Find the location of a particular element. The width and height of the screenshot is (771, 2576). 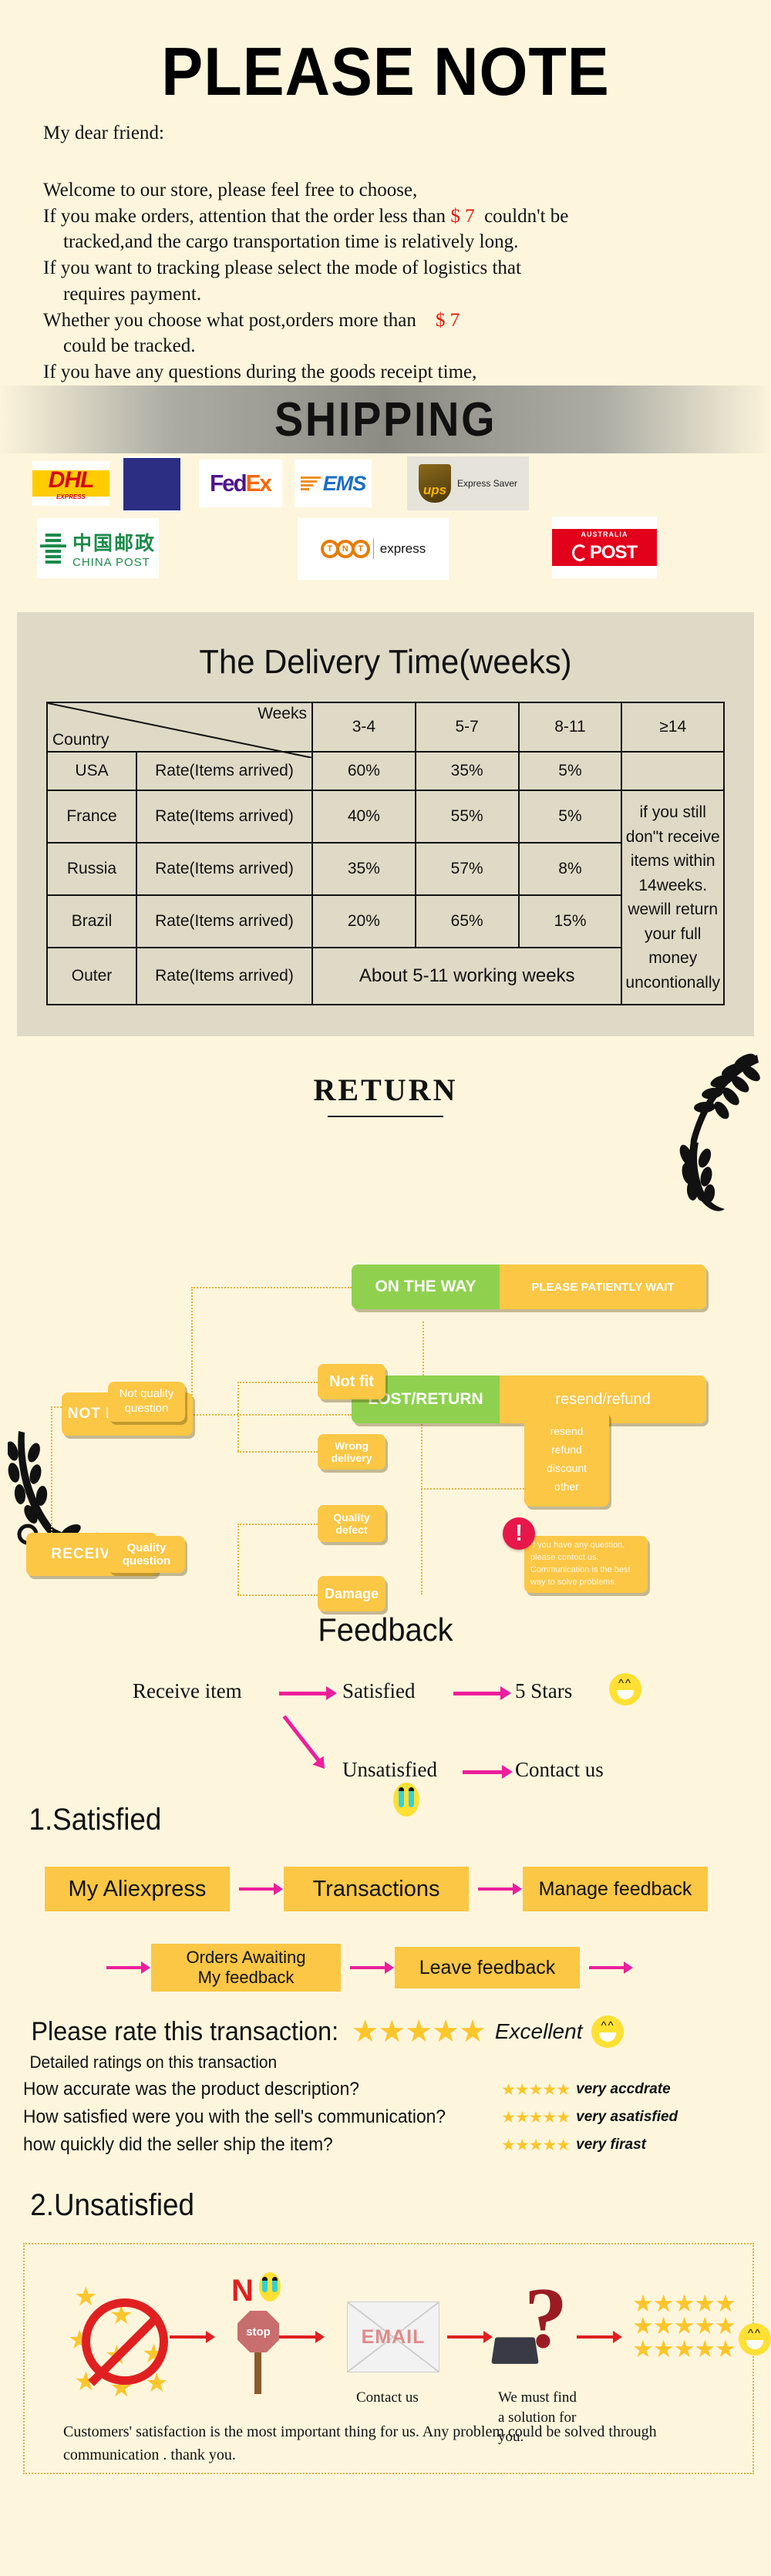

no-stars-group: ★ ★ ★ ★ ★ ★ ★ ★ is located at coordinates (119, 2343).